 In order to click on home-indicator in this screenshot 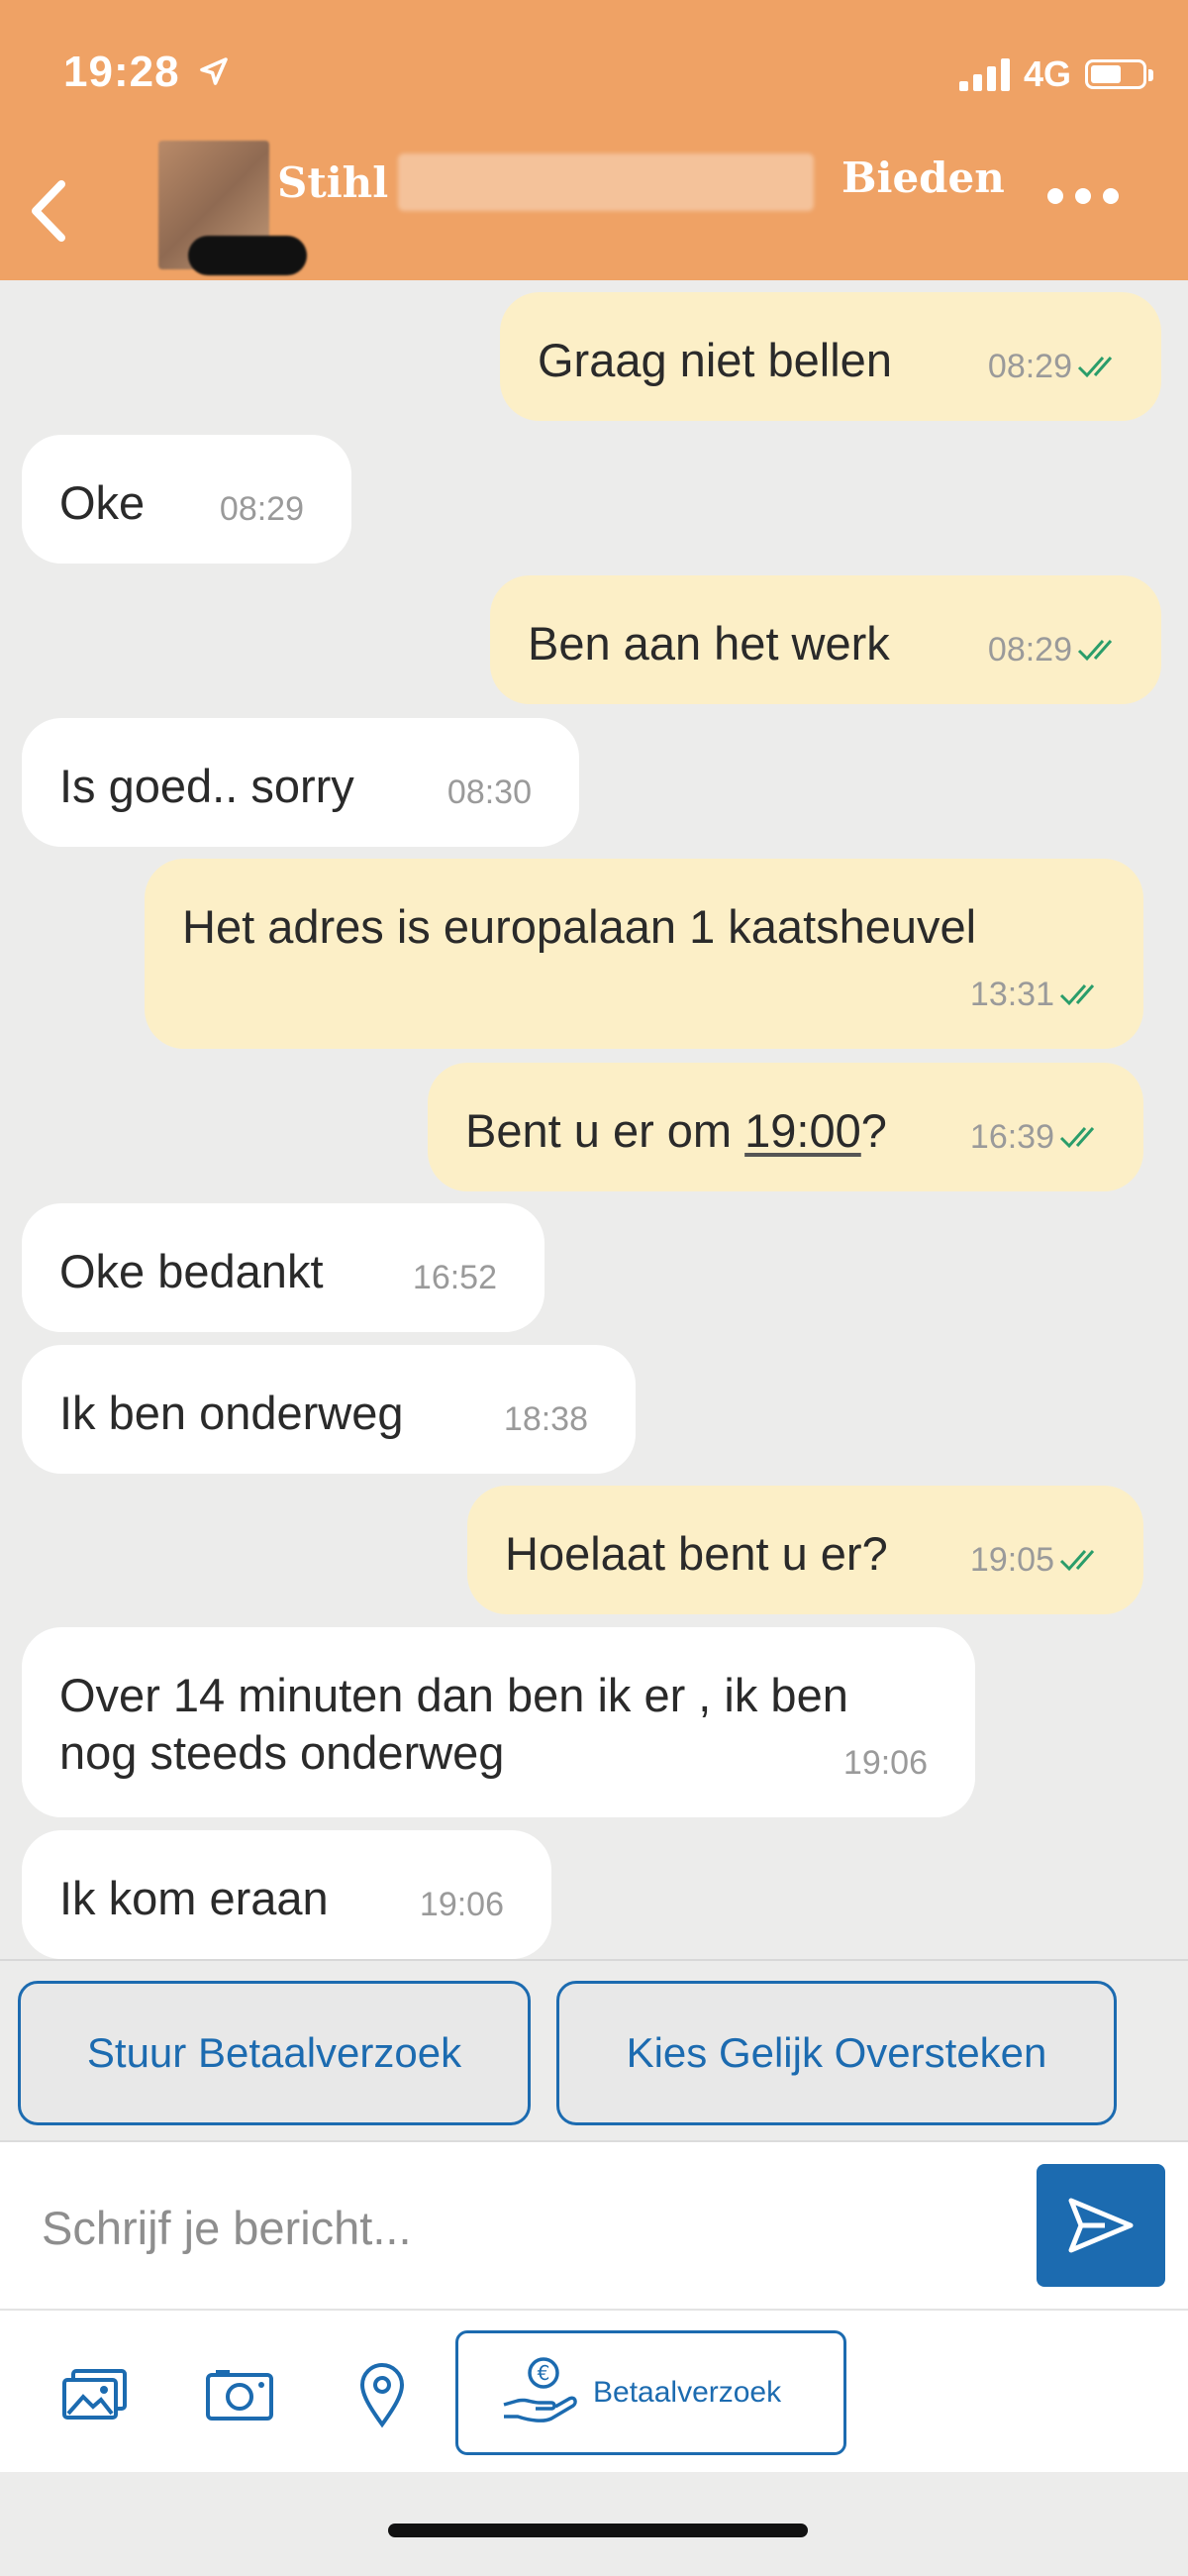, I will do `click(598, 2530)`.